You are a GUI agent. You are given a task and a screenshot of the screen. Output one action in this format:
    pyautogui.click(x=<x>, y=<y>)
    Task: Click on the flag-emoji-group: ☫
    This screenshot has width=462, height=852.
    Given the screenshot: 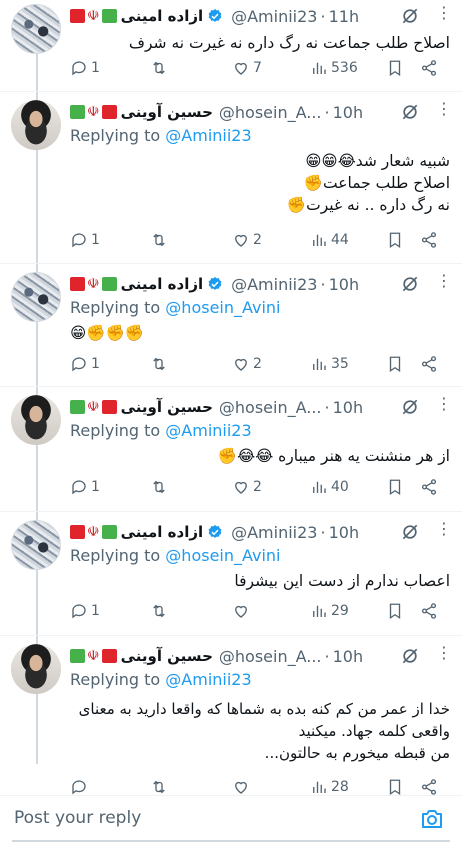 What is the action you would take?
    pyautogui.click(x=93, y=656)
    